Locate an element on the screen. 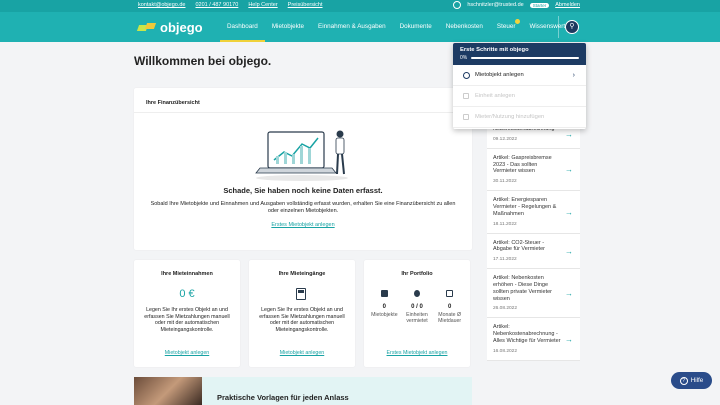 Image resolution: width=720 pixels, height=405 pixels. stat-value: 0 / 0 is located at coordinates (417, 307).